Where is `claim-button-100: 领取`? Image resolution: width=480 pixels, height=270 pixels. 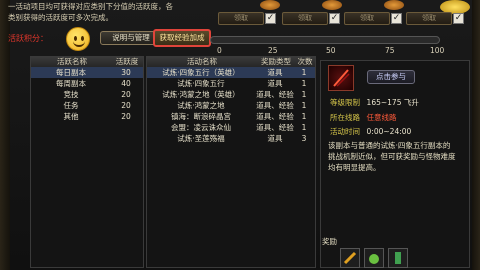 claim-button-100: 领取 is located at coordinates (429, 18).